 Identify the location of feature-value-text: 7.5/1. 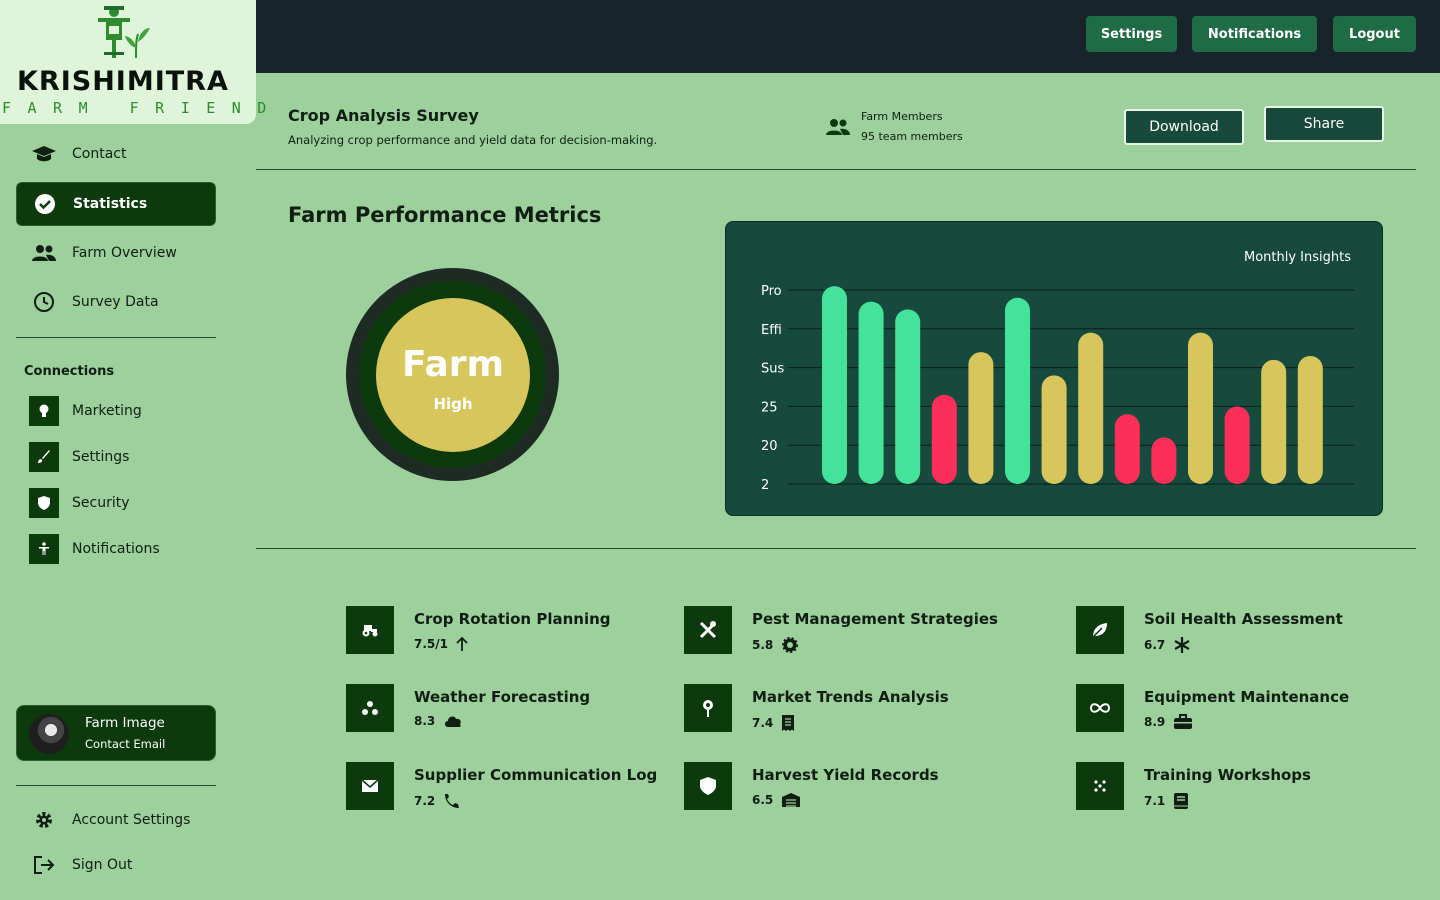
(431, 644).